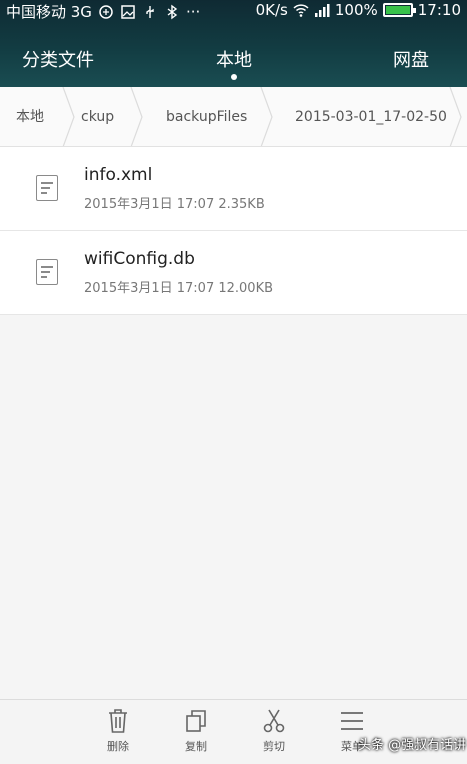 Image resolution: width=467 pixels, height=764 pixels. I want to click on status-bar: 中国移动 3G ··· 0K/s 100% 17:10, so click(233, 12).